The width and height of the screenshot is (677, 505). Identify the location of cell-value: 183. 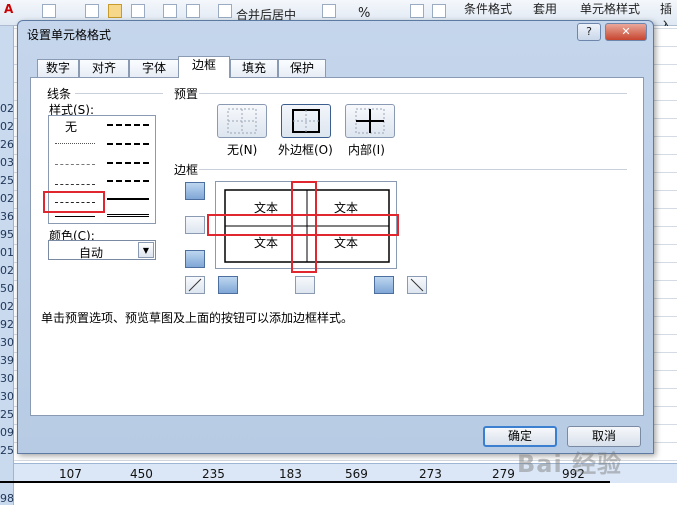
(290, 474).